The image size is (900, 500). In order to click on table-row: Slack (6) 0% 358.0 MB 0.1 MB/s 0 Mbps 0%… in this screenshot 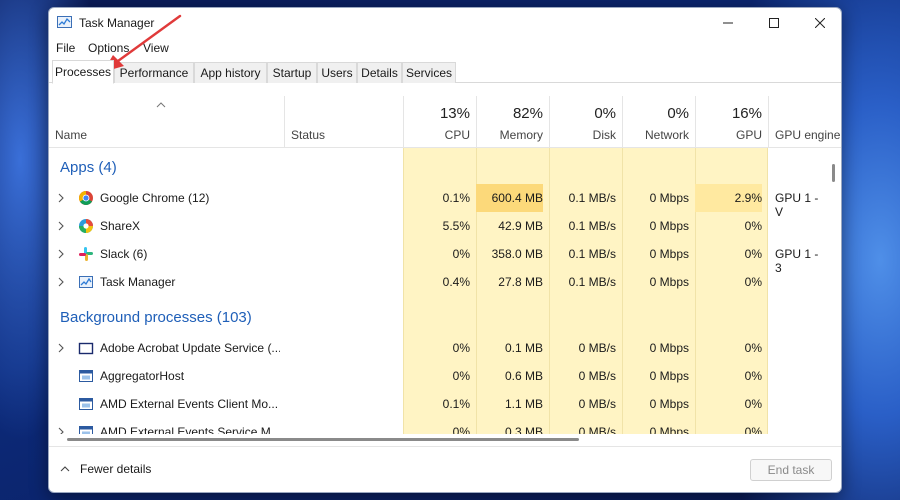, I will do `click(438, 257)`.